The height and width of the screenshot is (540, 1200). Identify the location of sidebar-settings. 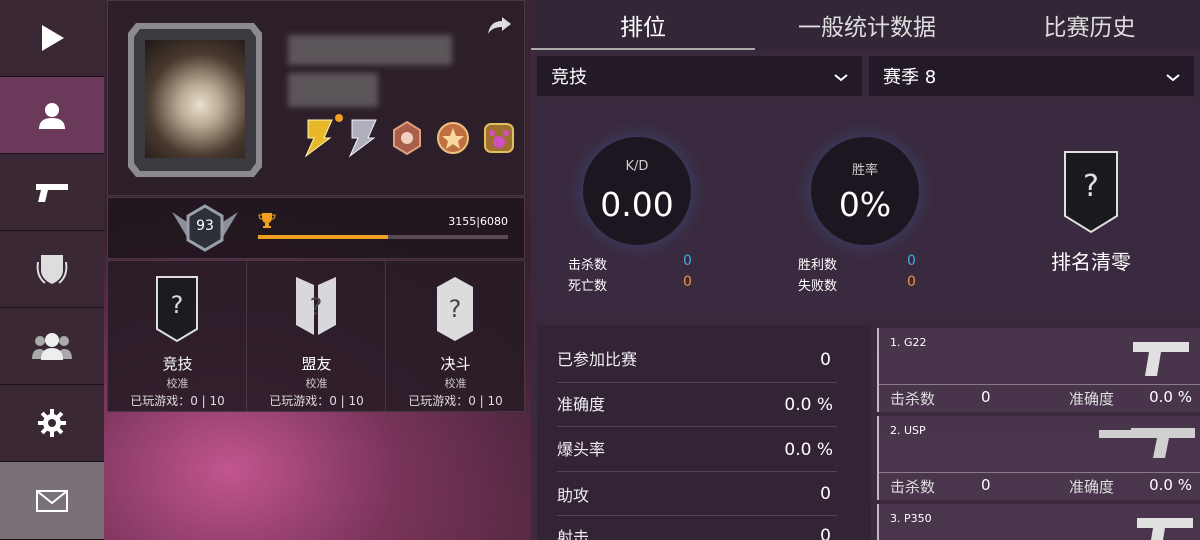
(52, 423).